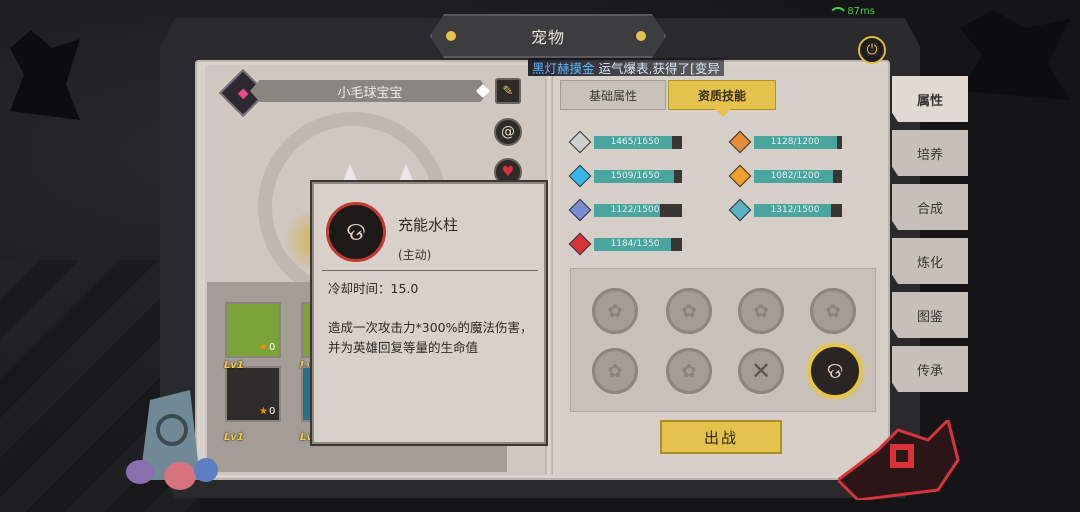  What do you see at coordinates (635, 243) in the screenshot?
I see `stat-value: 1184/1350` at bounding box center [635, 243].